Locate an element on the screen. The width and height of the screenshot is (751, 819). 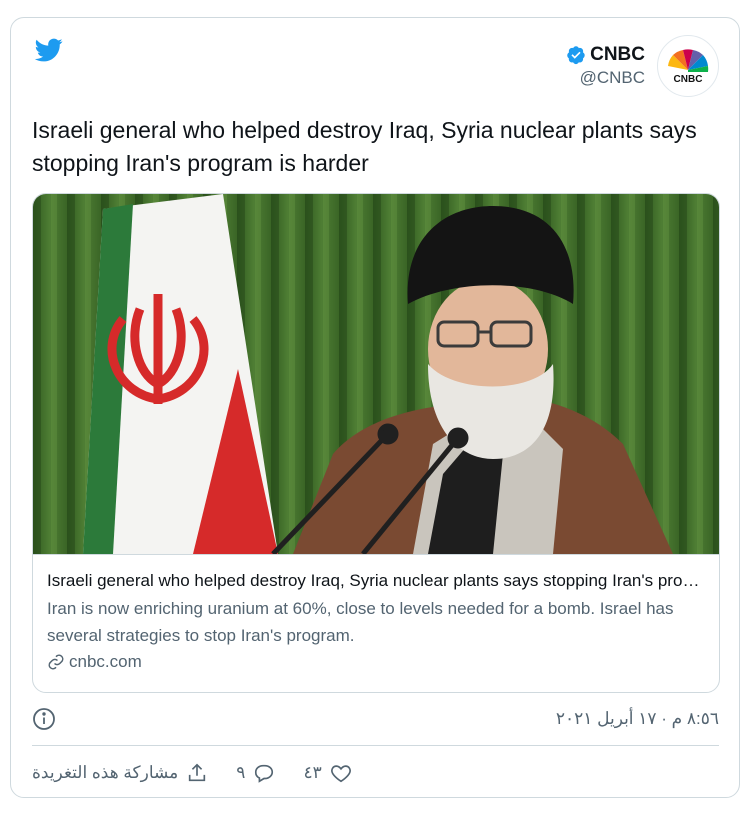
nbc-peacock-logo: CNBC is located at coordinates (688, 67).